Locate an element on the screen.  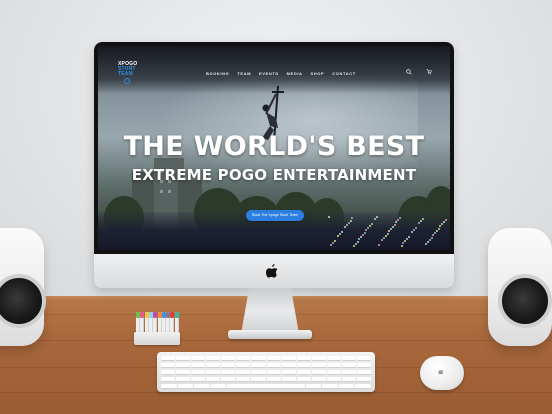
nav-booking: BOOKING is located at coordinates (217, 73).